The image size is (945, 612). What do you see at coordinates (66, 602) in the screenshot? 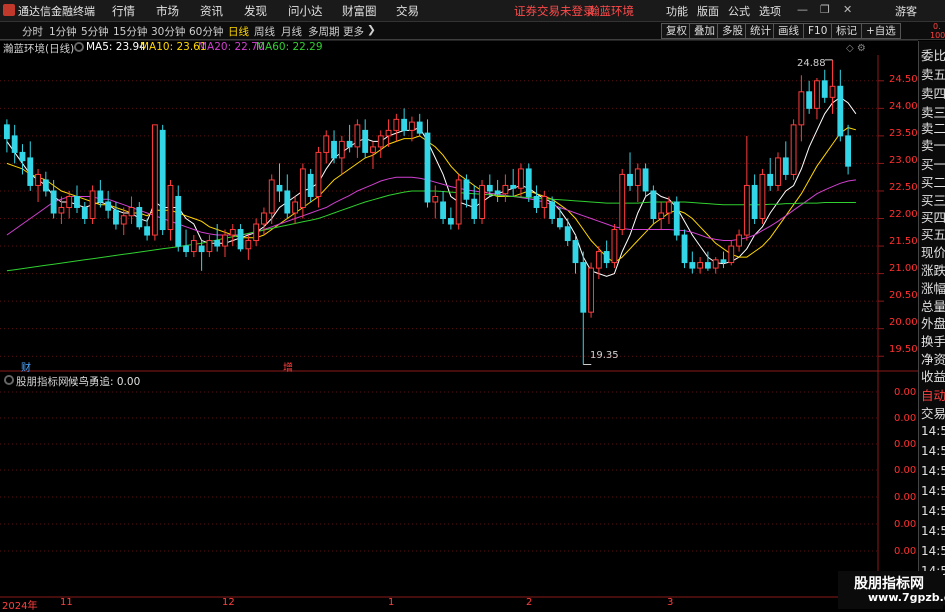
I see `date-tick: 11` at bounding box center [66, 602].